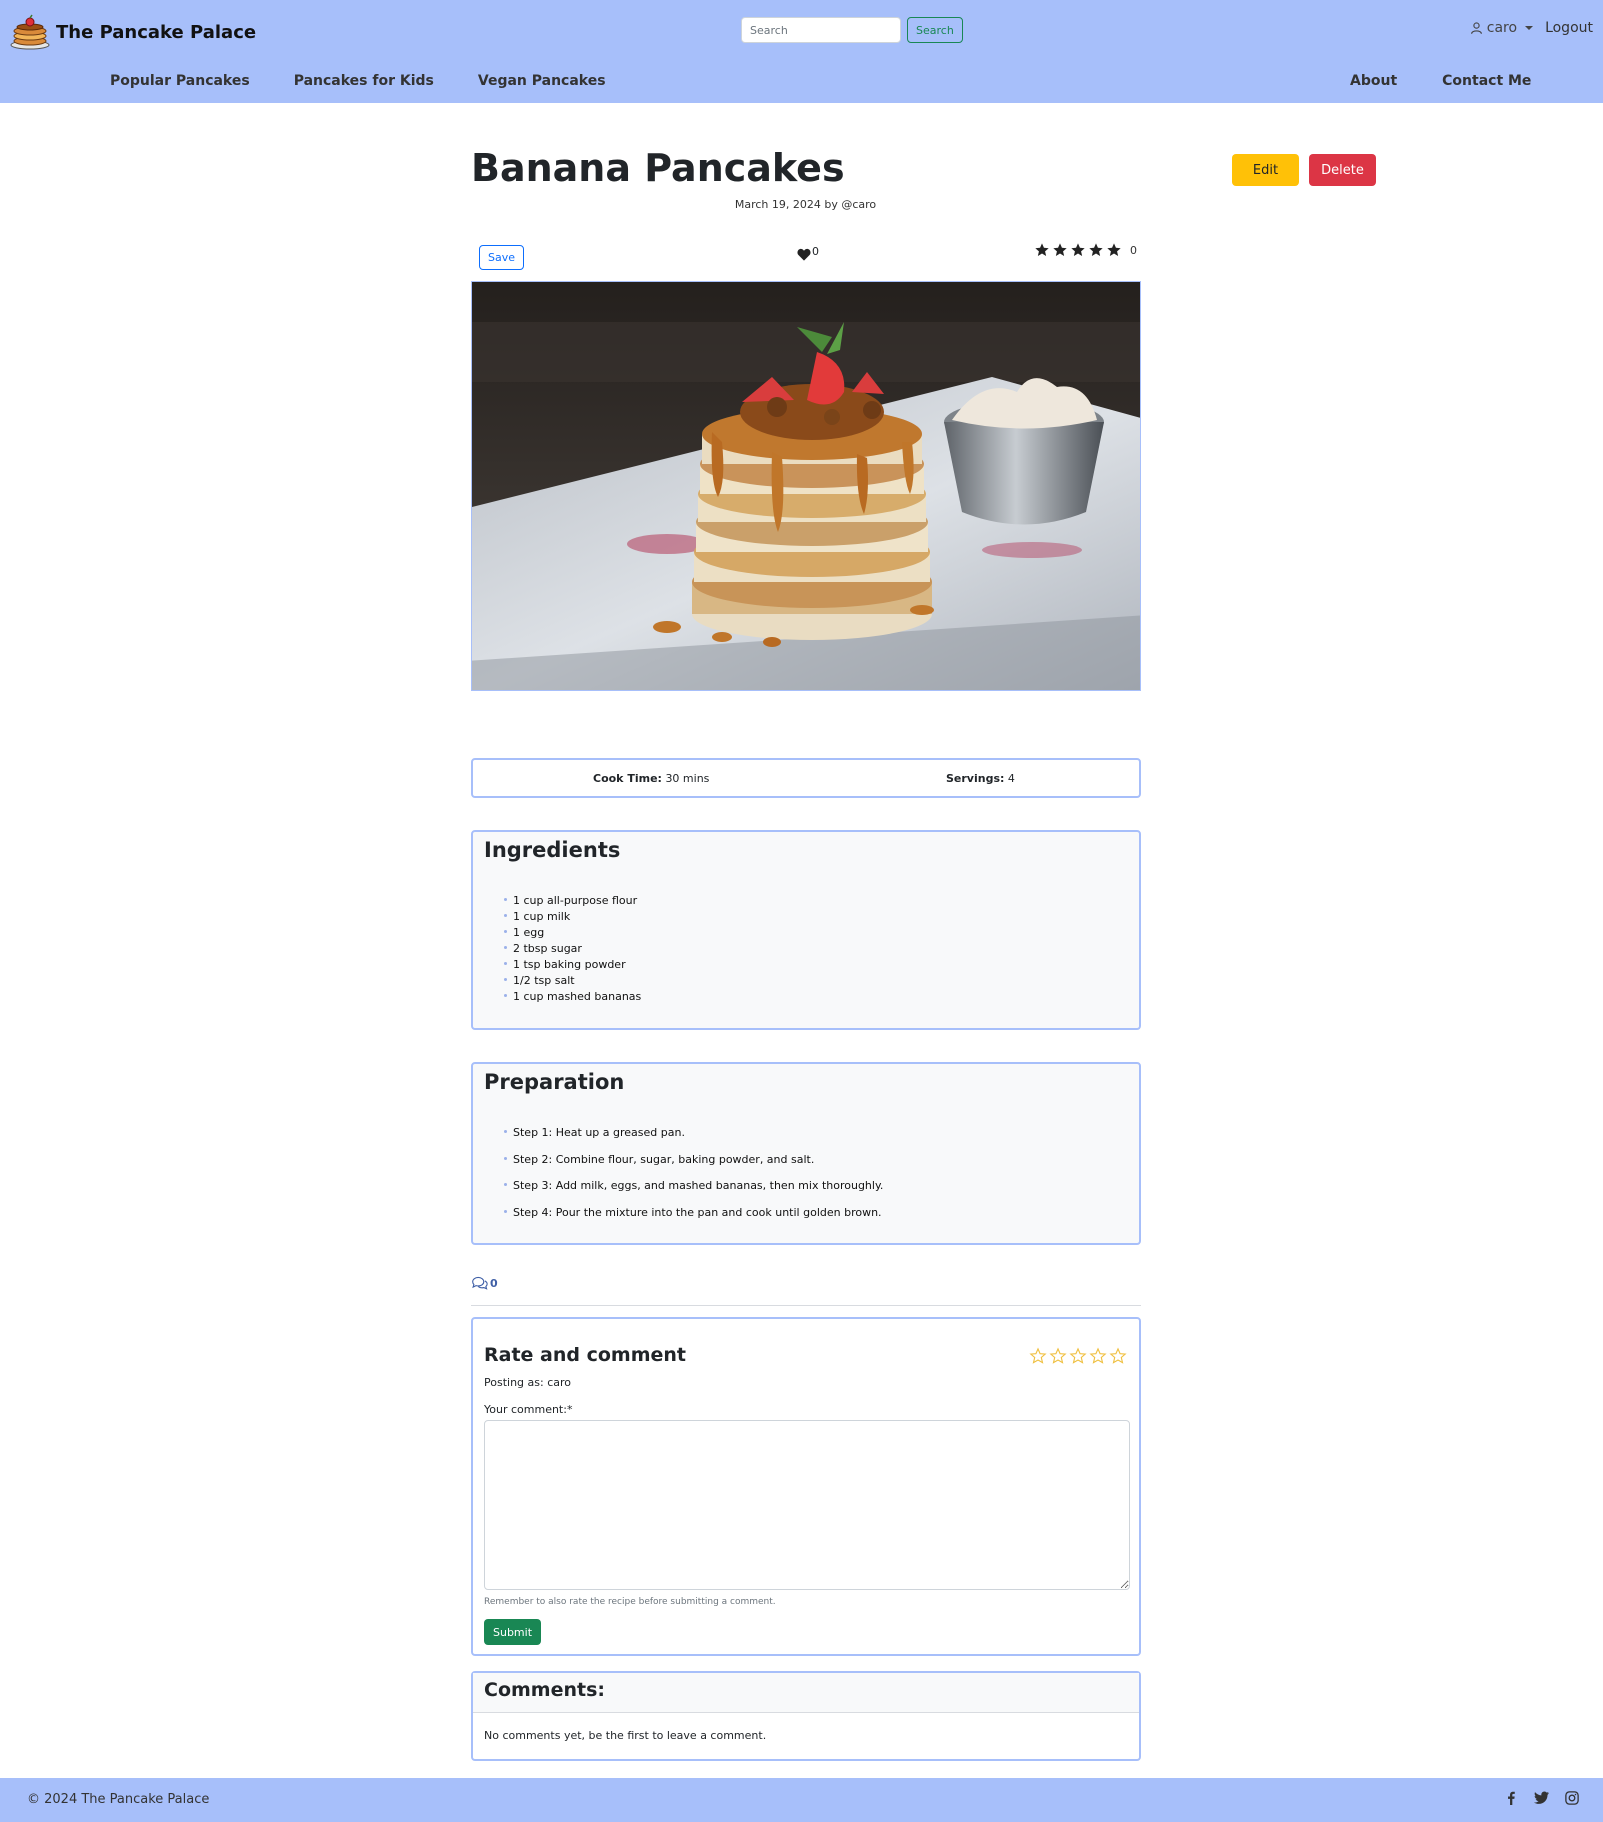  What do you see at coordinates (1342, 170) in the screenshot?
I see `delete-button: Delete` at bounding box center [1342, 170].